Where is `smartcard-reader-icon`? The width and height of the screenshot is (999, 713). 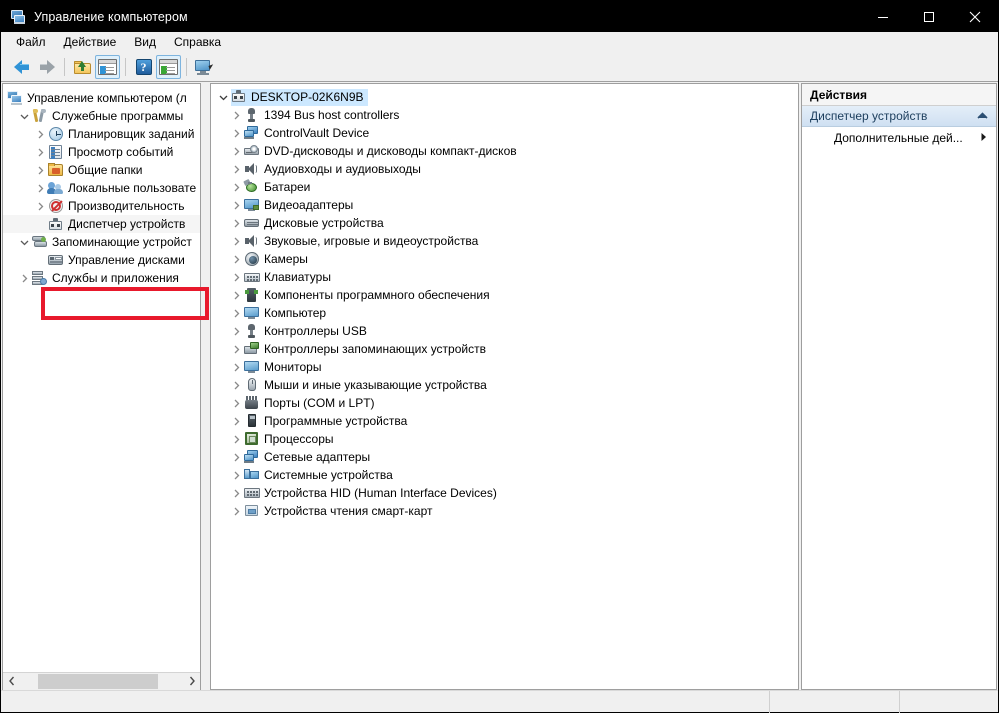 smartcard-reader-icon is located at coordinates (252, 511).